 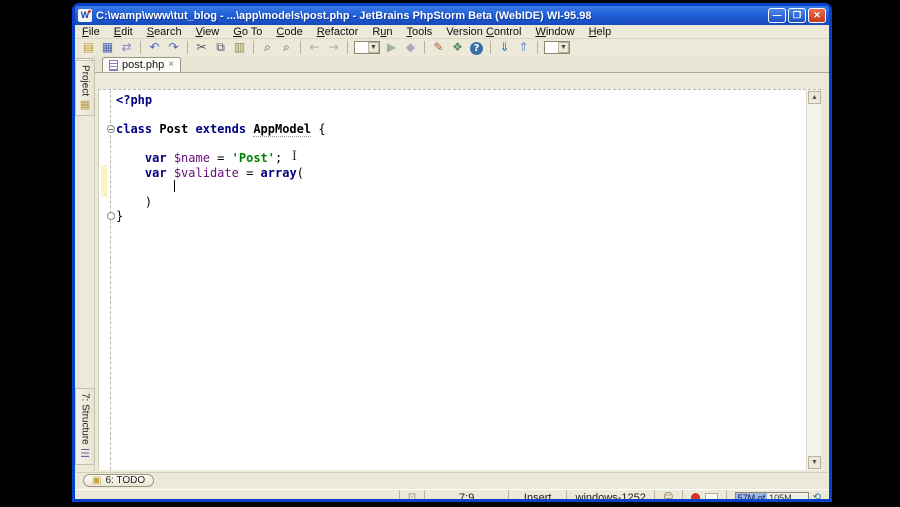 I want to click on code-token: $validate, so click(x=206, y=172).